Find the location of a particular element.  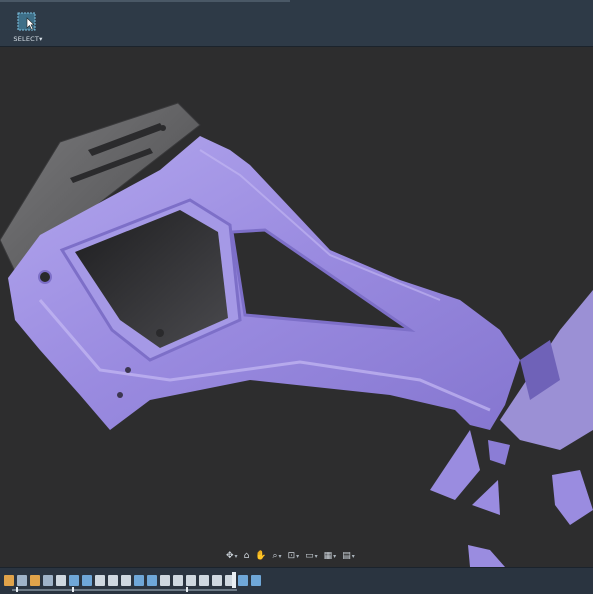

zoom-icon: ⌕ is located at coordinates (275, 556).